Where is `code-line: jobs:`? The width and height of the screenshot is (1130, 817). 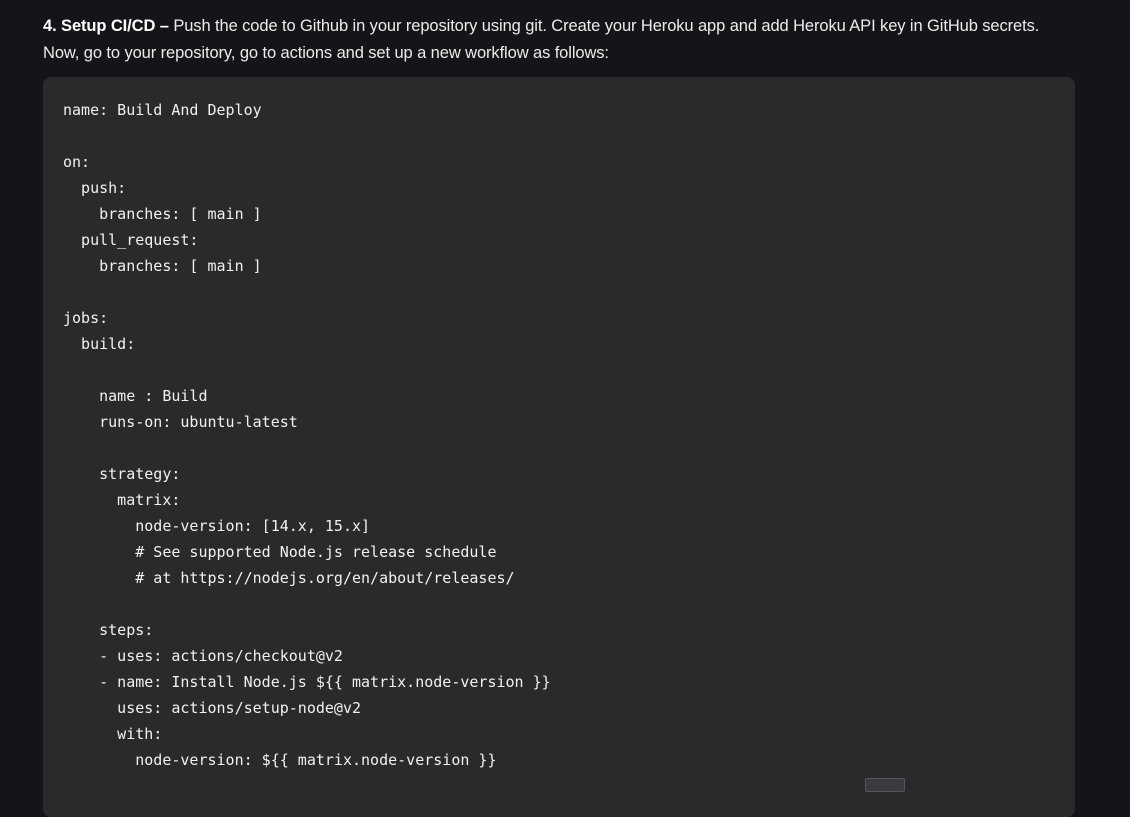
code-line: jobs: is located at coordinates (86, 318).